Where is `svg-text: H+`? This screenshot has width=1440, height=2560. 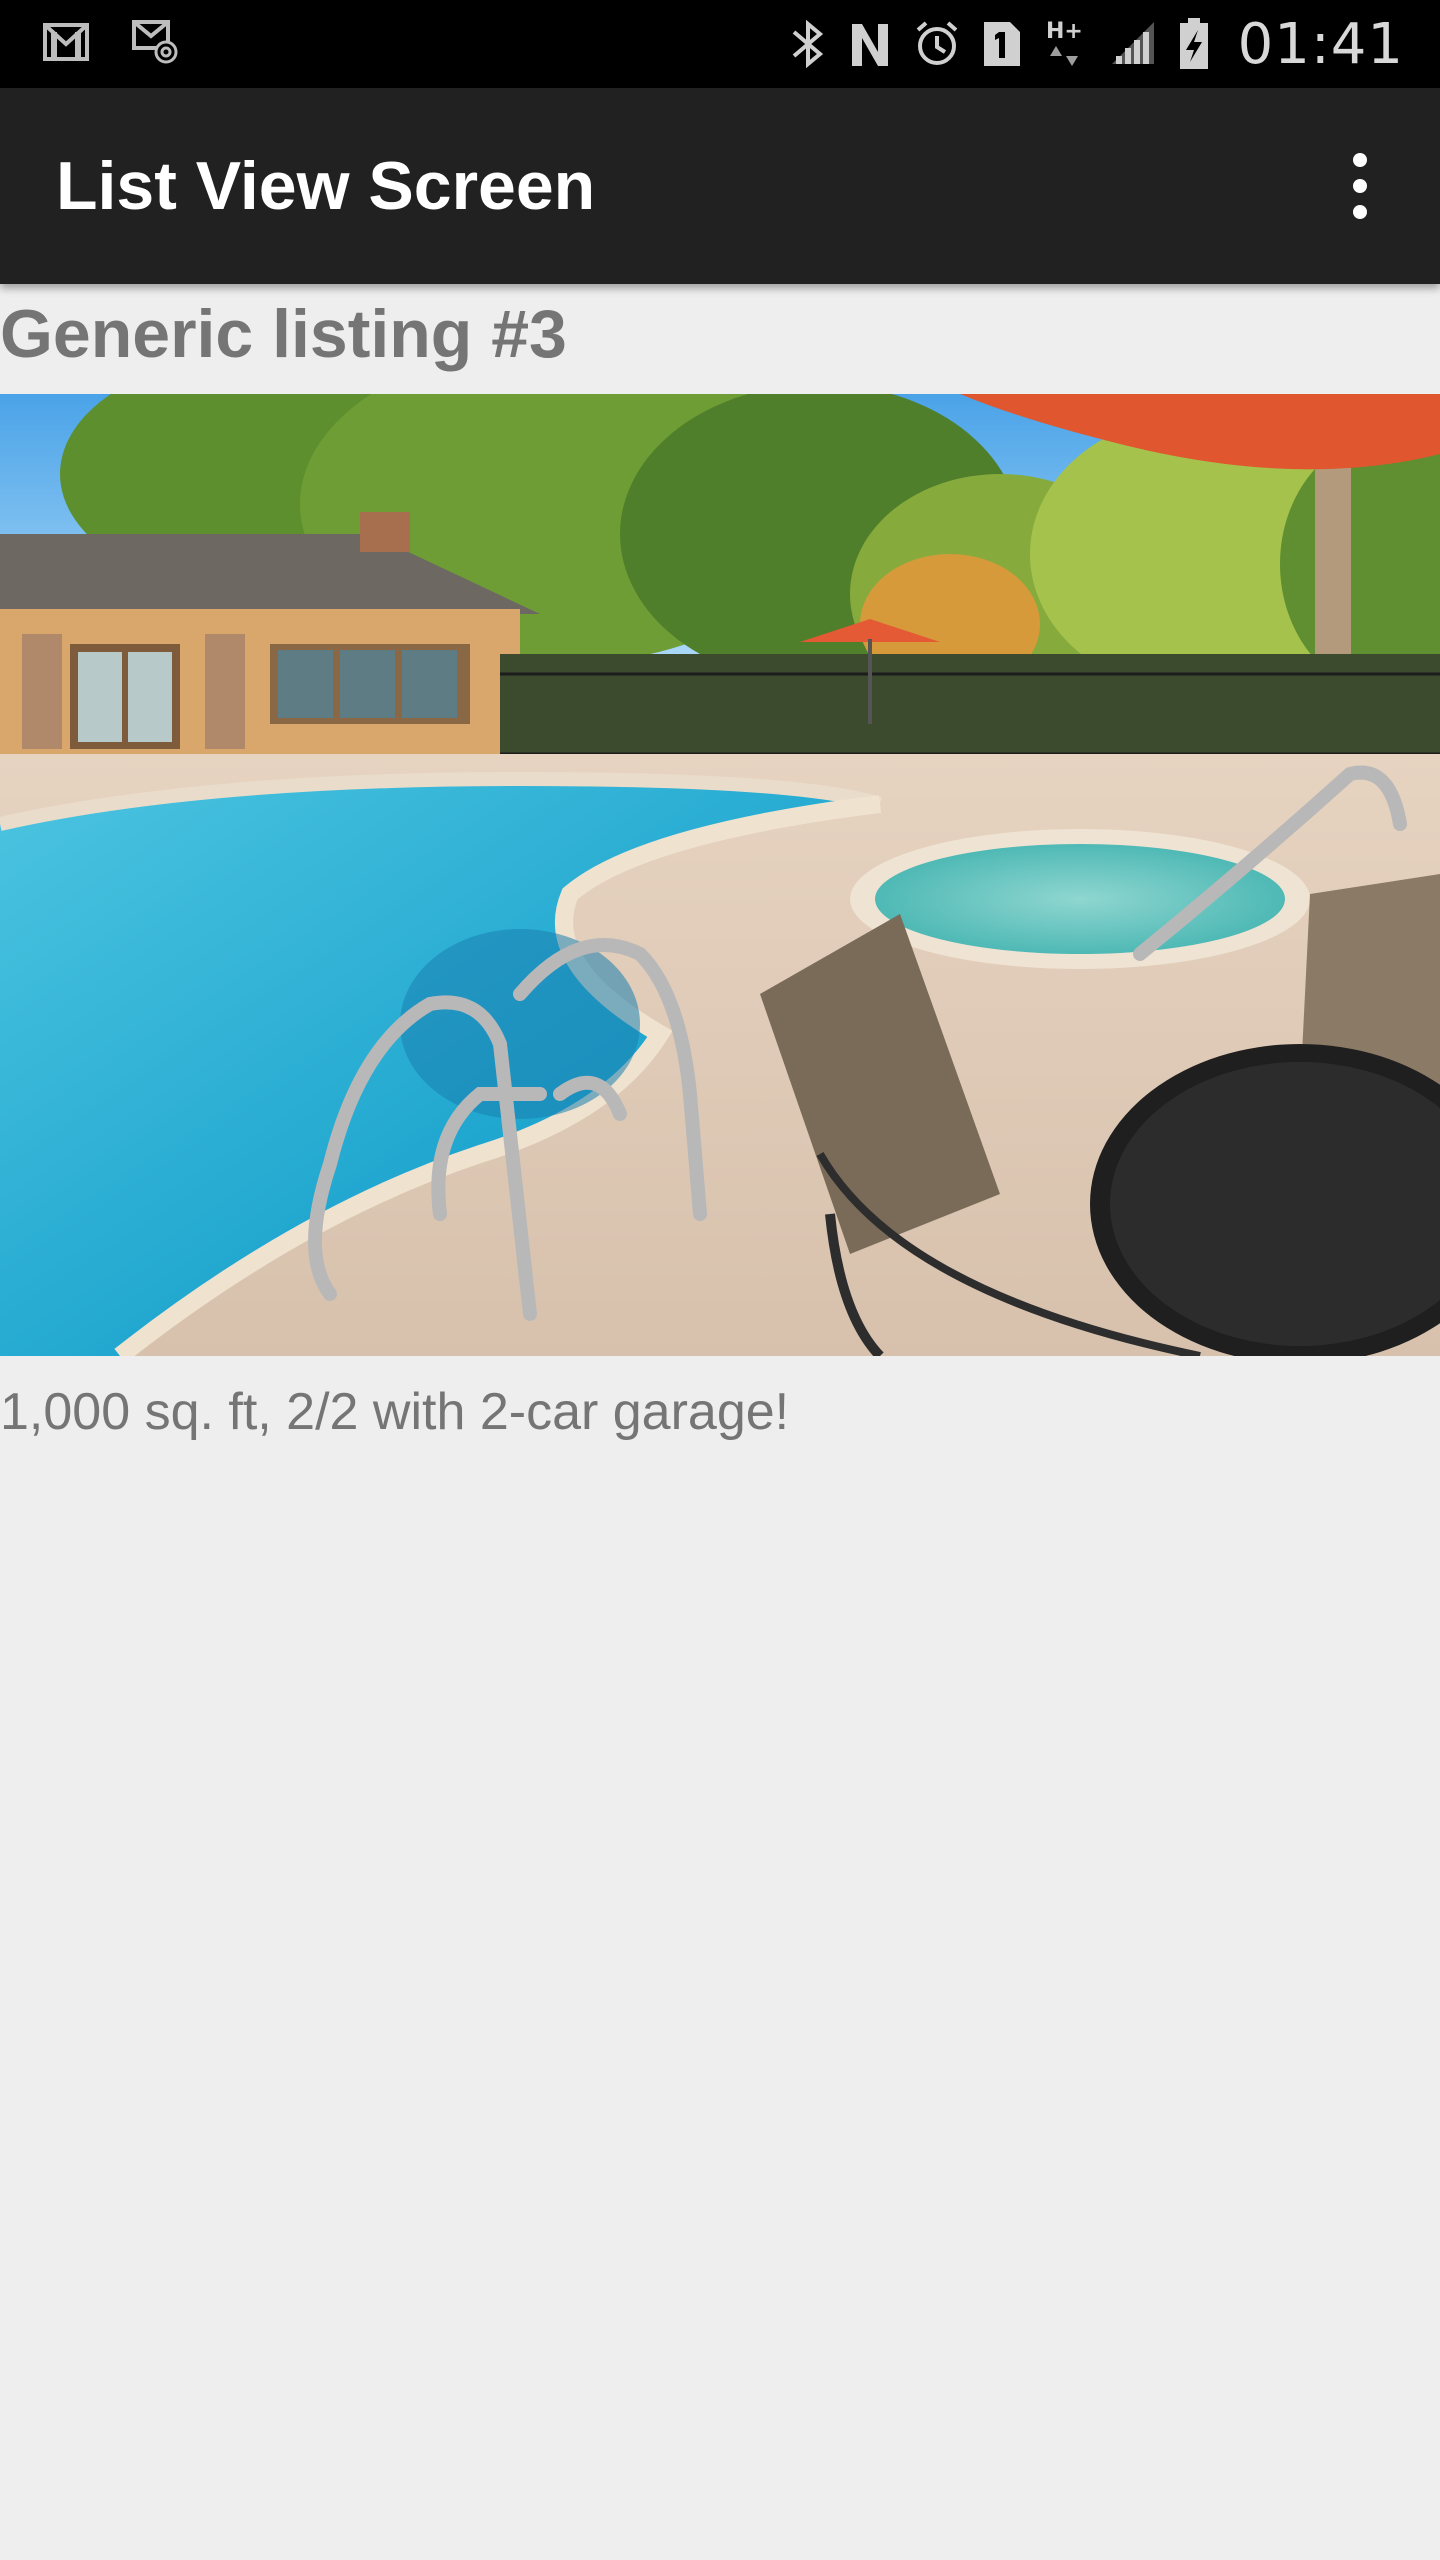
svg-text: H+ is located at coordinates (1064, 31).